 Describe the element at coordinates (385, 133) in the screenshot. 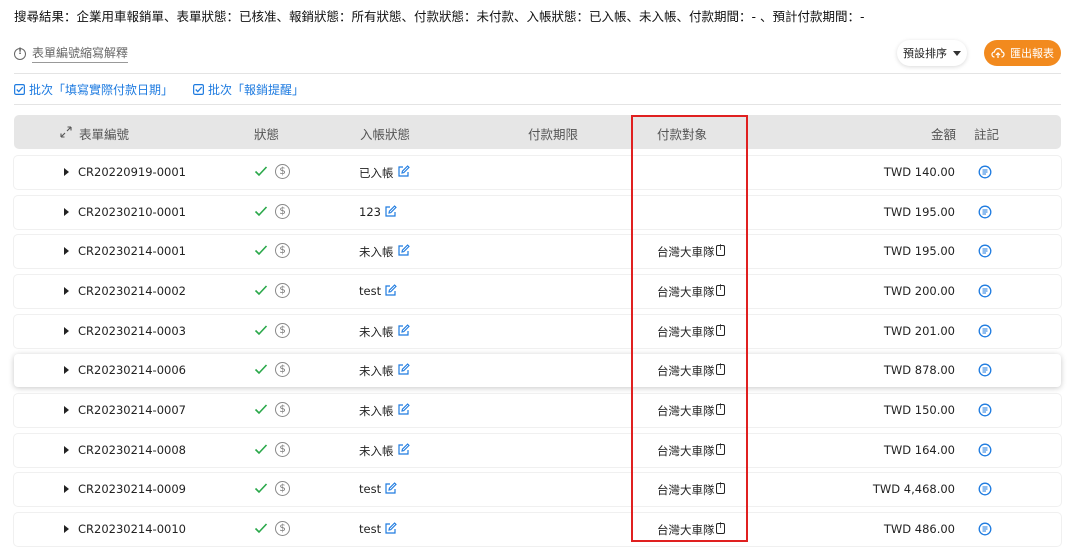

I see `column-header-posting-status: 入帳狀態` at that location.